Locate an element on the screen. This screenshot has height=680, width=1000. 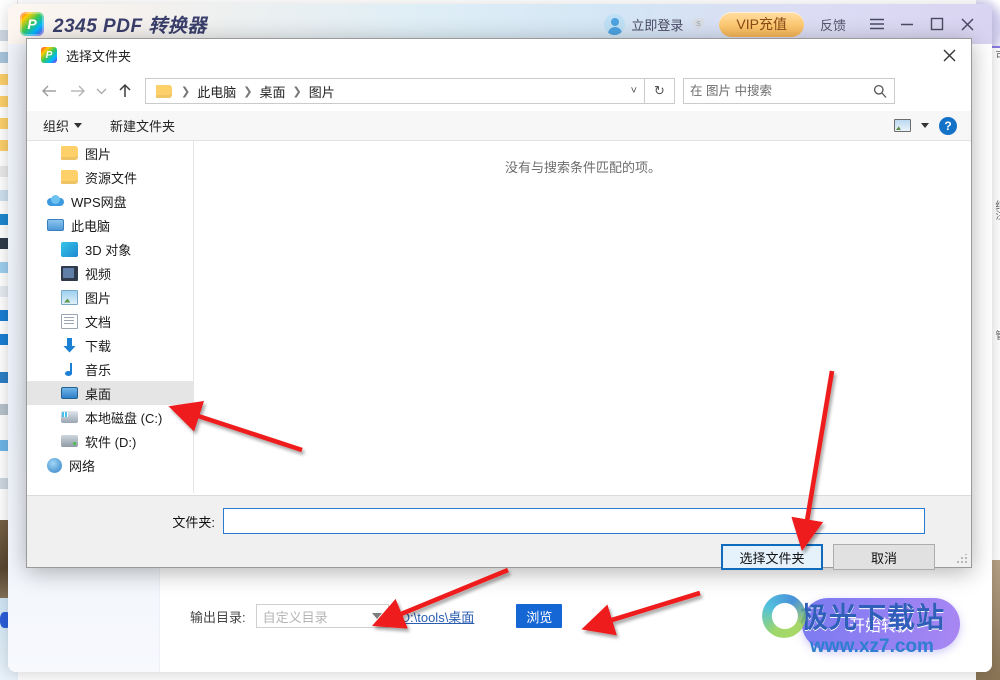
dialog-buttons: 选择文件夹 取消 is located at coordinates (828, 557).